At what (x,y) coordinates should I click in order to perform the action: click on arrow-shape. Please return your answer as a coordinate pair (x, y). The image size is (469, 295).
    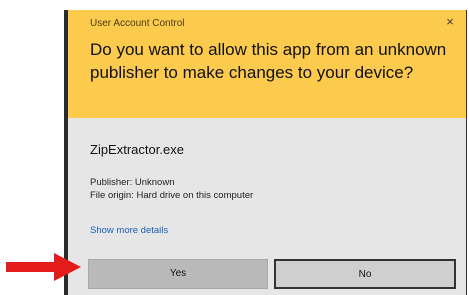
    Looking at the image, I should click on (43, 267).